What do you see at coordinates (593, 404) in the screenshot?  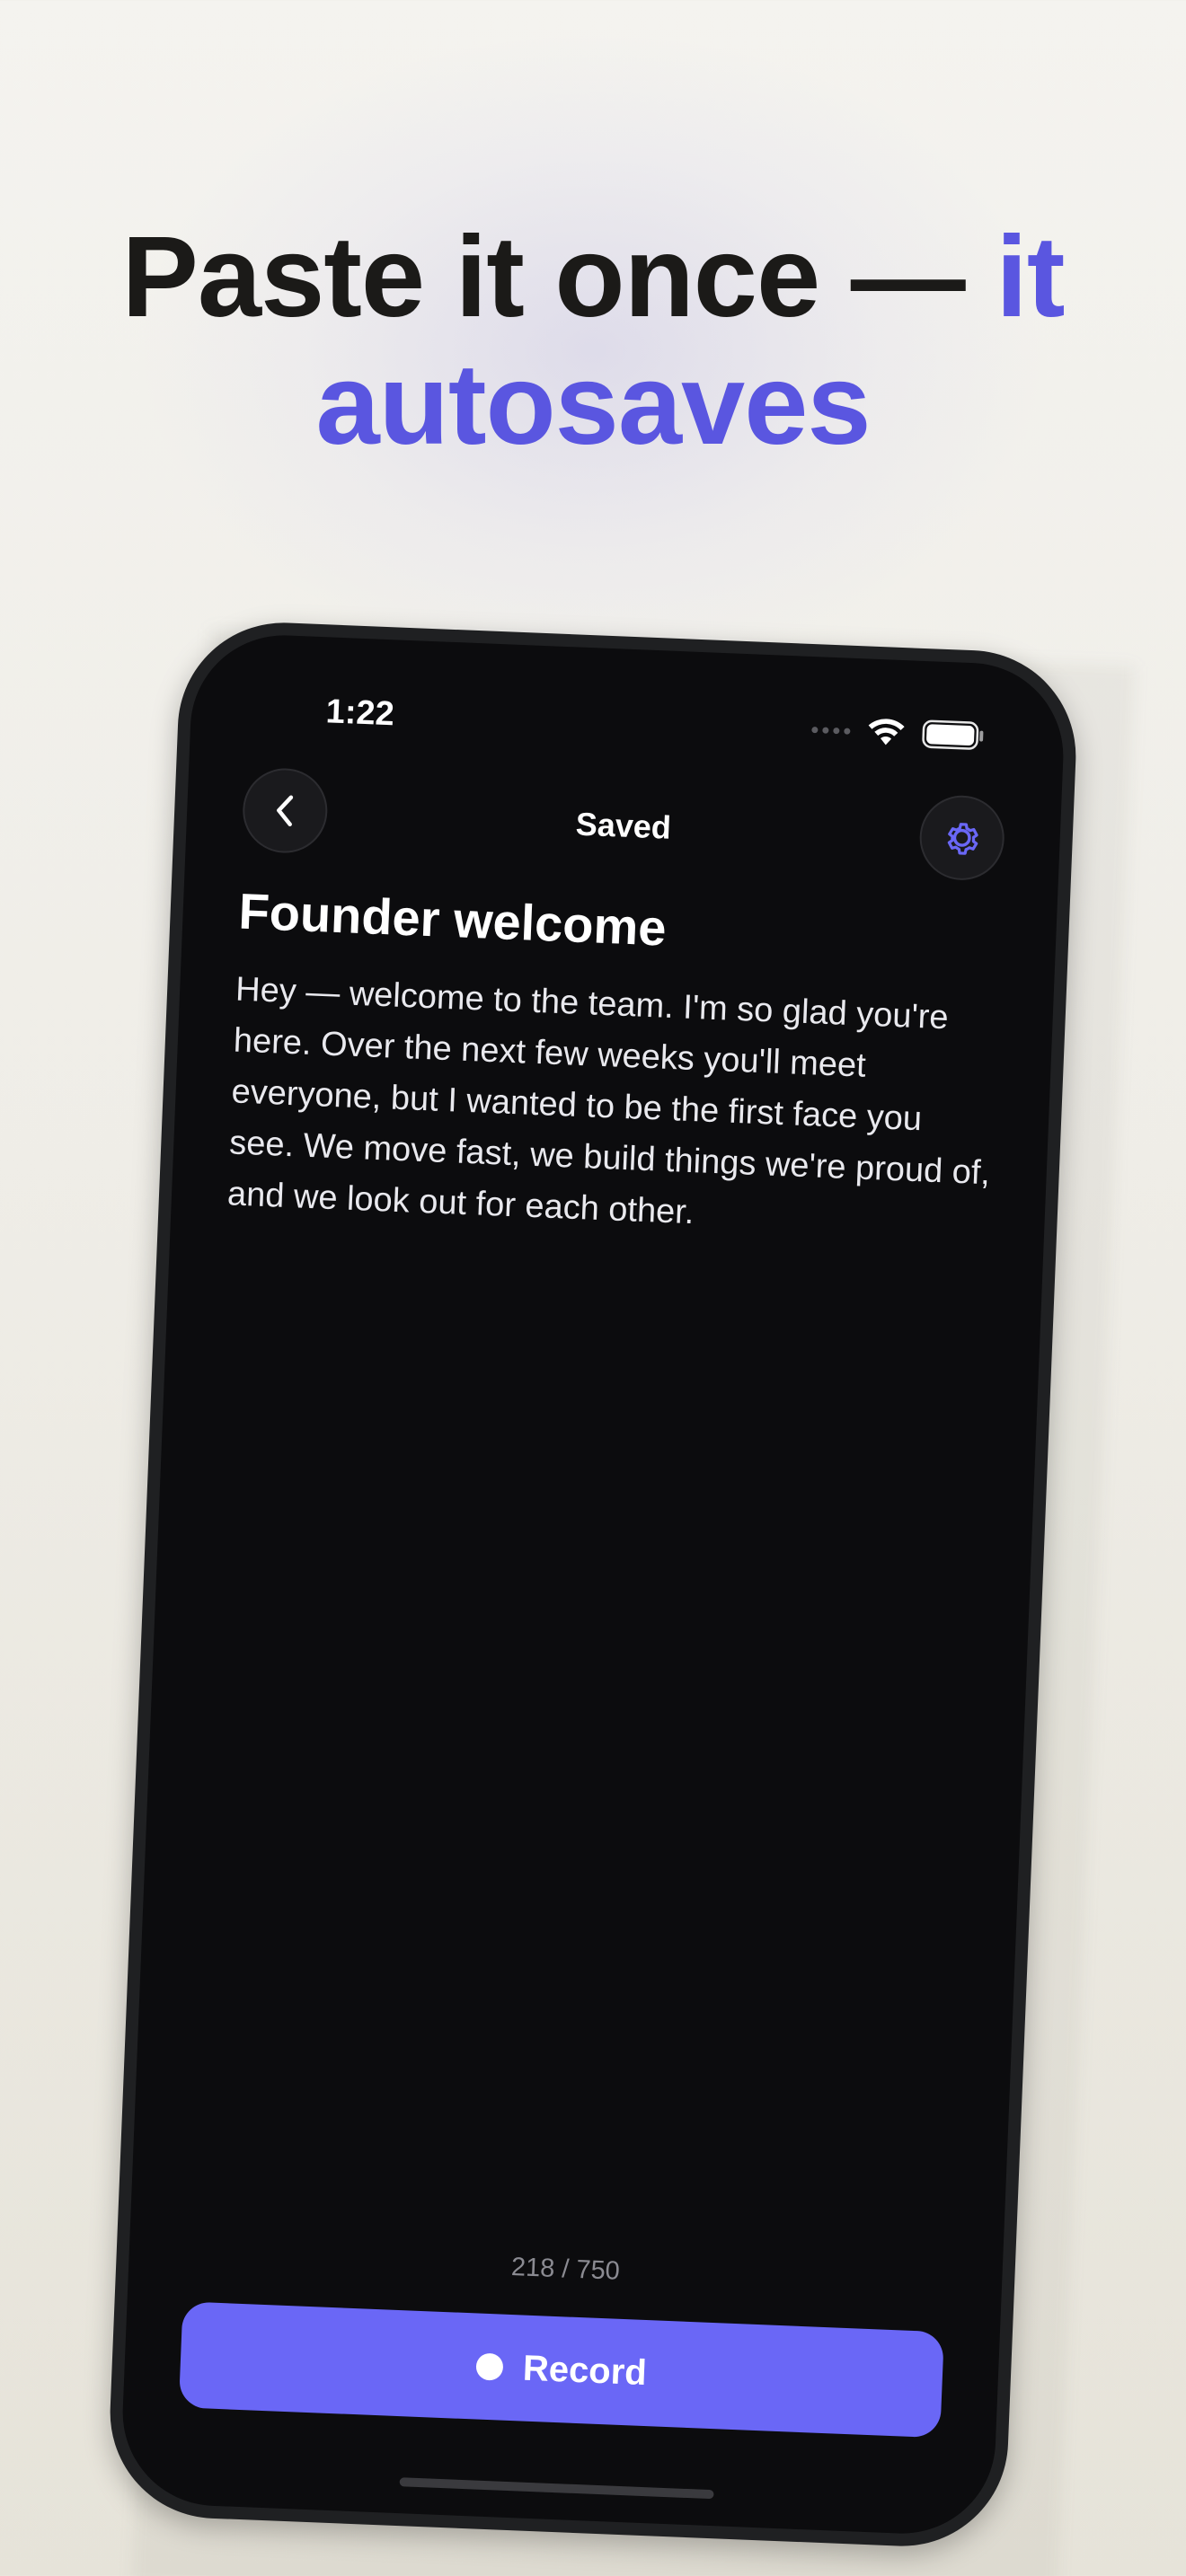 I see `headline-accent-line2: autosaves` at bounding box center [593, 404].